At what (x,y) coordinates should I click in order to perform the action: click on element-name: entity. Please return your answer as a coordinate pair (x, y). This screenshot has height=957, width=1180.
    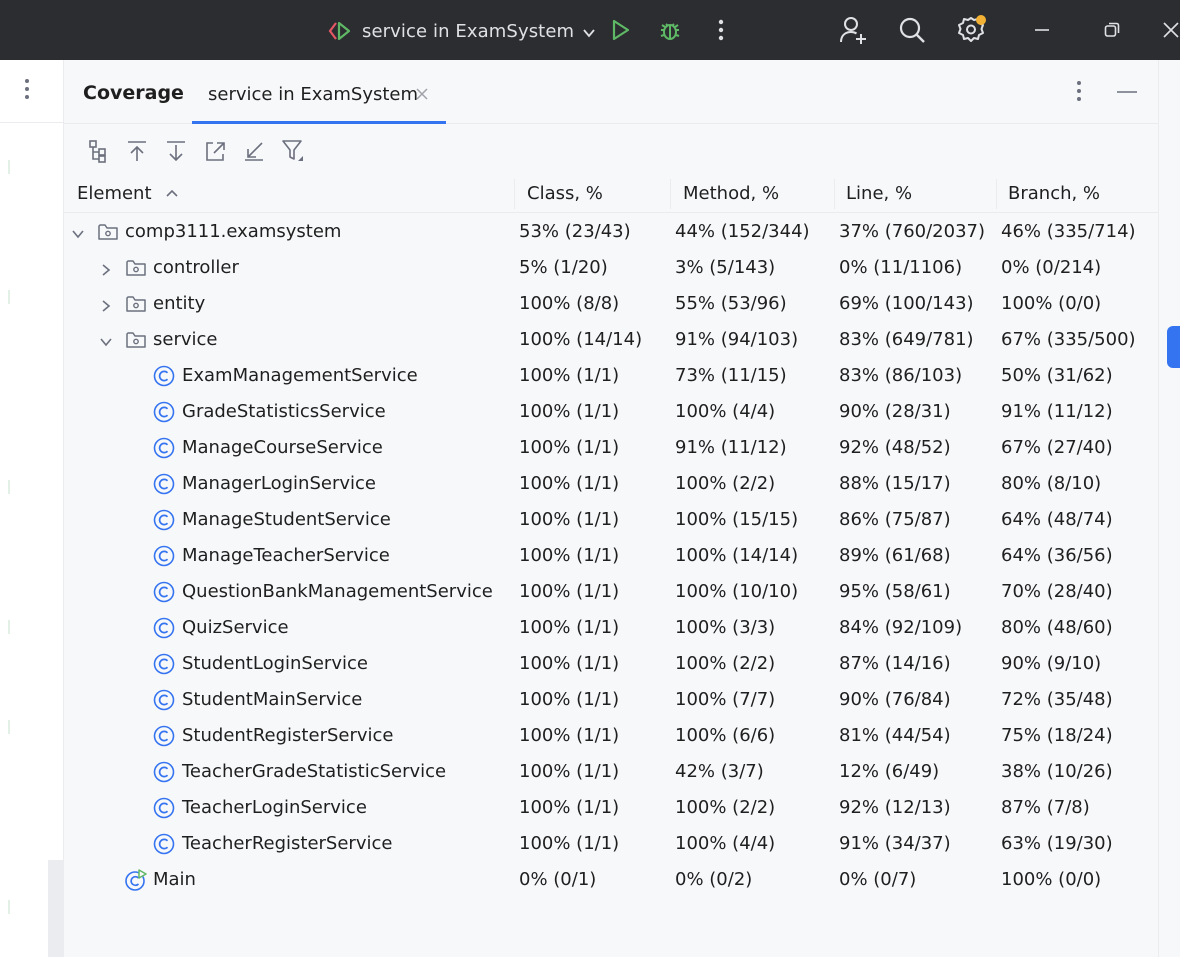
    Looking at the image, I should click on (179, 303).